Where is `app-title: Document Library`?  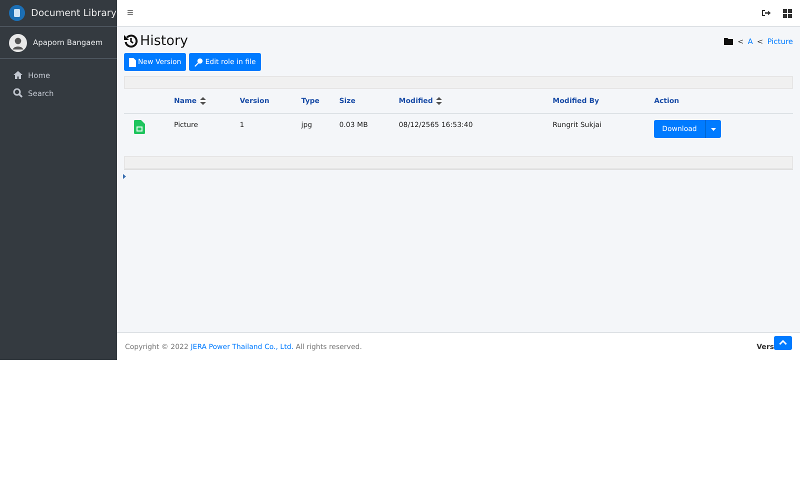
app-title: Document Library is located at coordinates (73, 13).